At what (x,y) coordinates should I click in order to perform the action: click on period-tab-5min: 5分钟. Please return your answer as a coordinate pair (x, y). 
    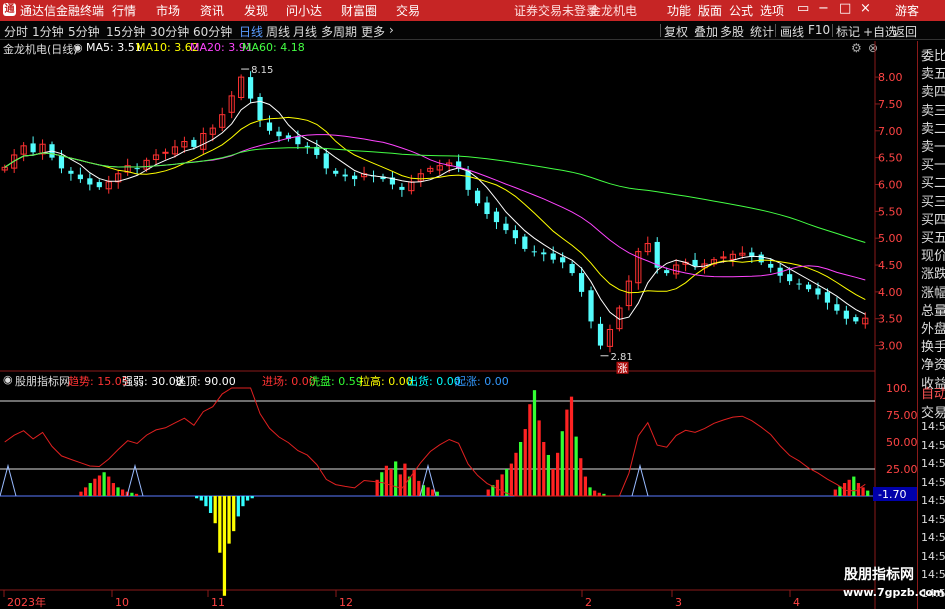
    Looking at the image, I should click on (84, 31).